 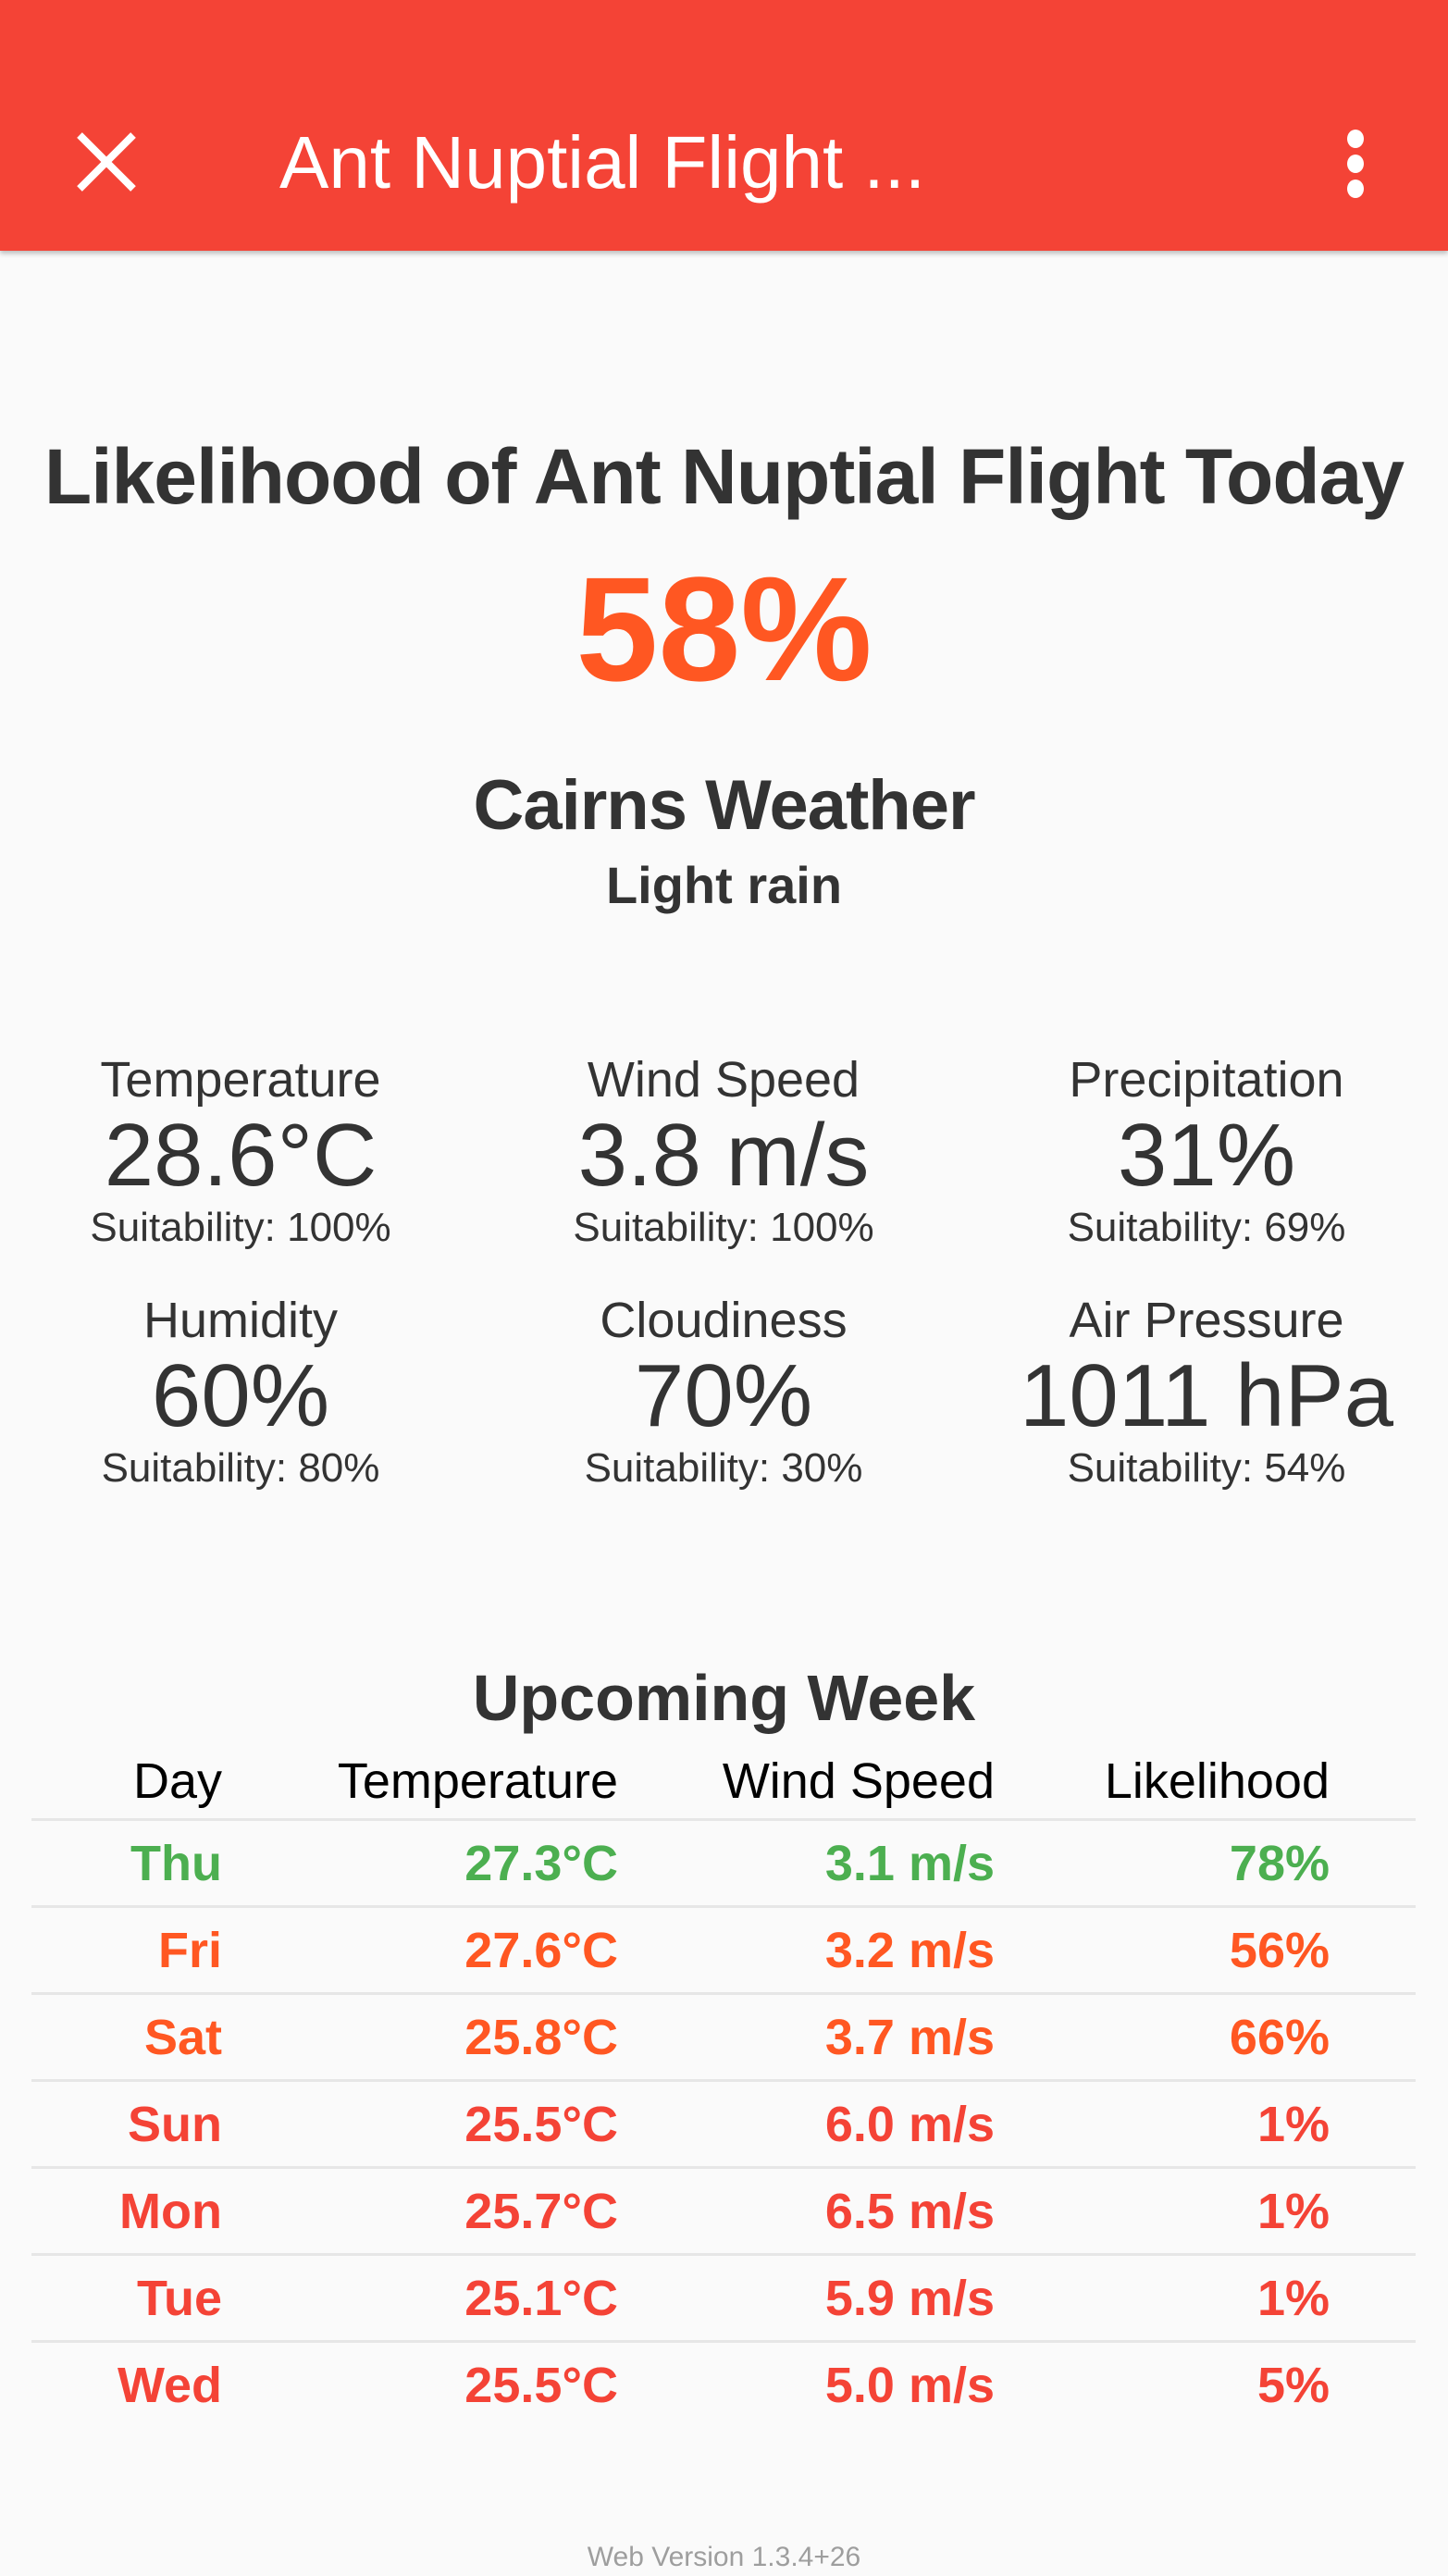 I want to click on week-title: Upcoming Week, so click(x=724, y=1698).